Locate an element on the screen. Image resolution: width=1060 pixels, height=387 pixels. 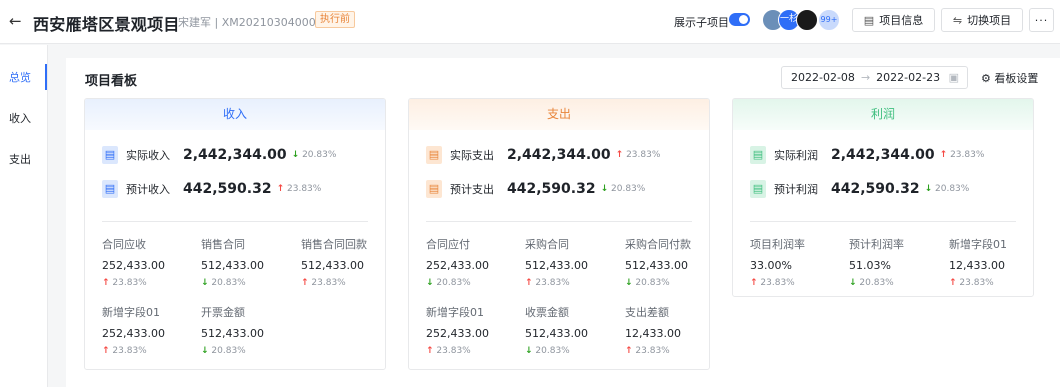
stat-cell: 合同应收 252,433.00 ↑ 23.83% is located at coordinates (152, 262).